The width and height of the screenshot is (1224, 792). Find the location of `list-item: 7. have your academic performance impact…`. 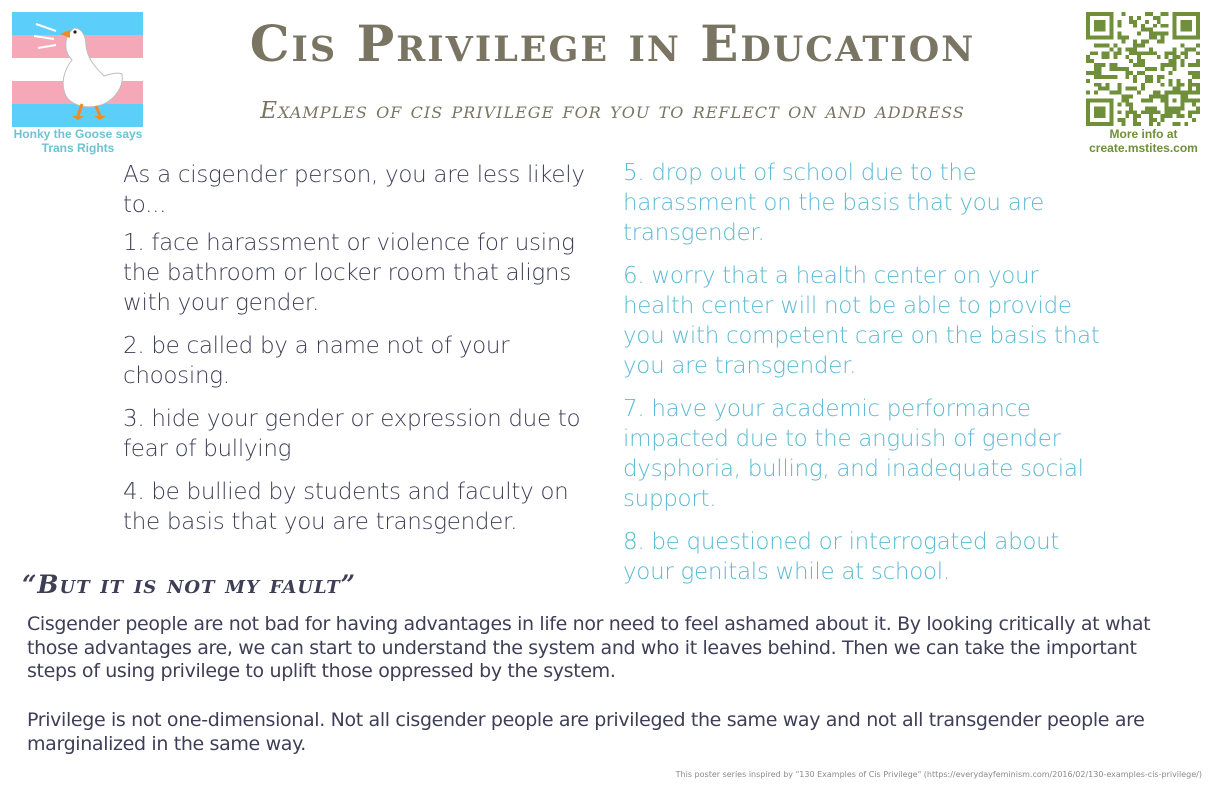

list-item: 7. have your academic performance impact… is located at coordinates (853, 454).